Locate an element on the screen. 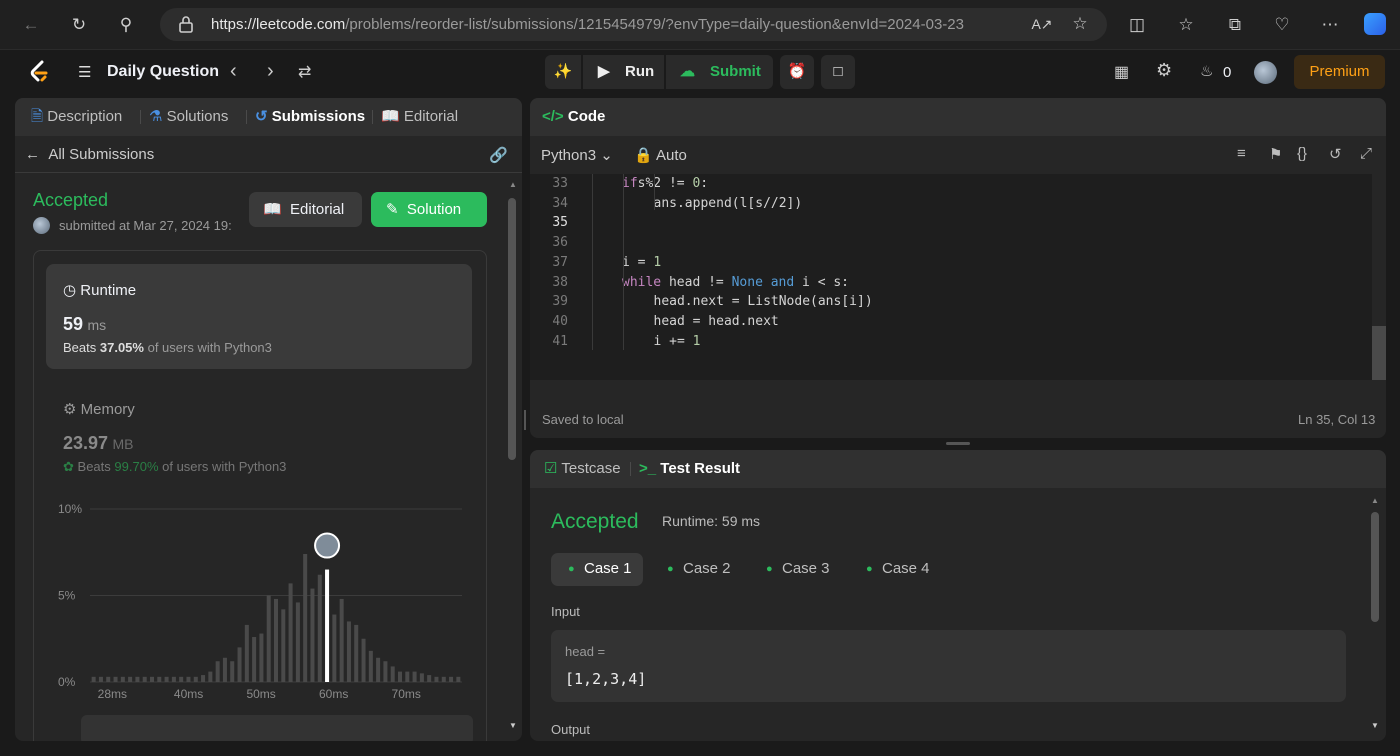  panel-resize-handle is located at coordinates (958, 443).